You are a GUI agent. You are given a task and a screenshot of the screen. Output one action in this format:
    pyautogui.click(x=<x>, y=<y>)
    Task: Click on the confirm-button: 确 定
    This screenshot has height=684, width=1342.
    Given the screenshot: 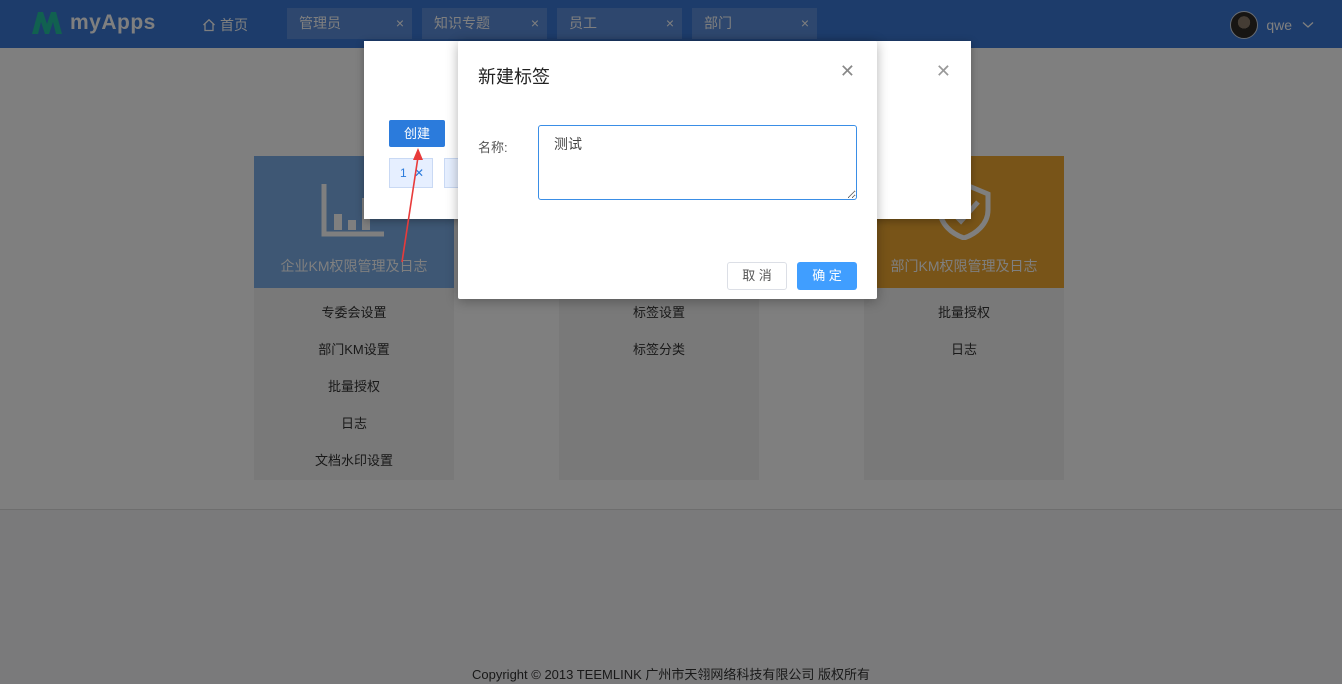 What is the action you would take?
    pyautogui.click(x=827, y=276)
    